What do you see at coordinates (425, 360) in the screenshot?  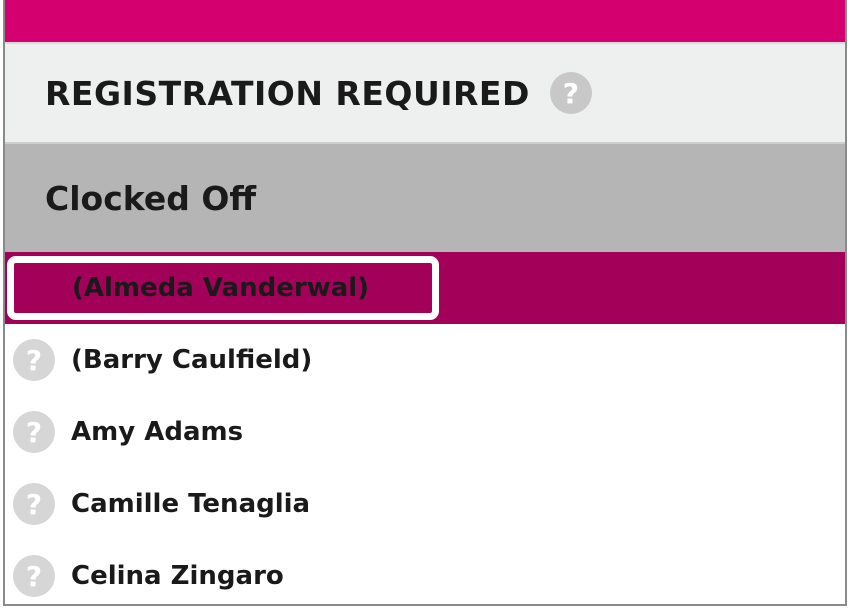 I see `list-item: ? (Barry Caulfield)` at bounding box center [425, 360].